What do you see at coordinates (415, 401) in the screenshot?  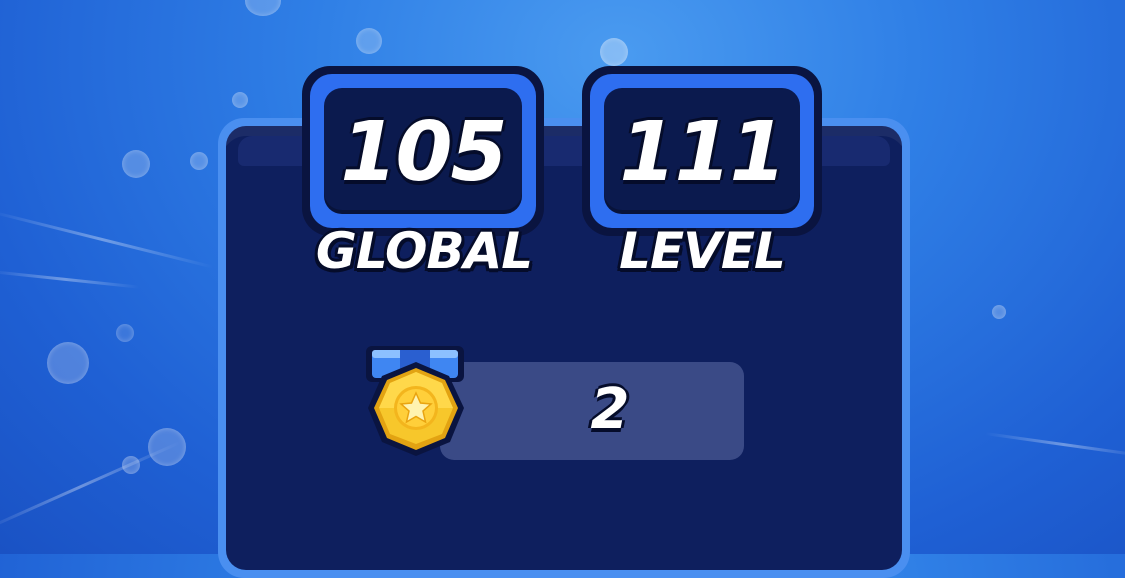 I see `gold-star-medal-icon` at bounding box center [415, 401].